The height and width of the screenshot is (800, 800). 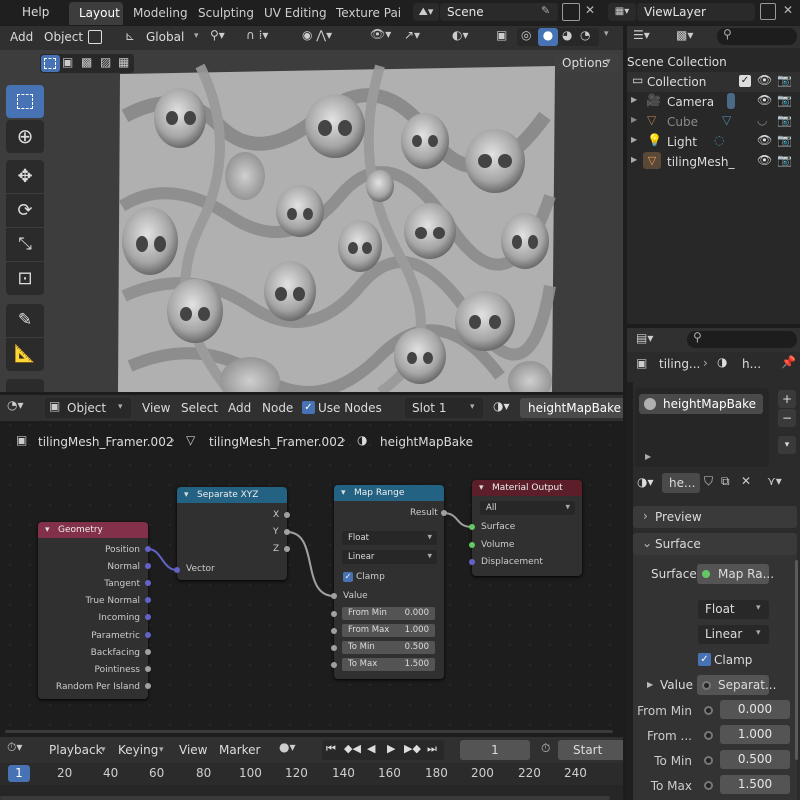 What do you see at coordinates (25, 101) in the screenshot?
I see `tool-select-box-icon` at bounding box center [25, 101].